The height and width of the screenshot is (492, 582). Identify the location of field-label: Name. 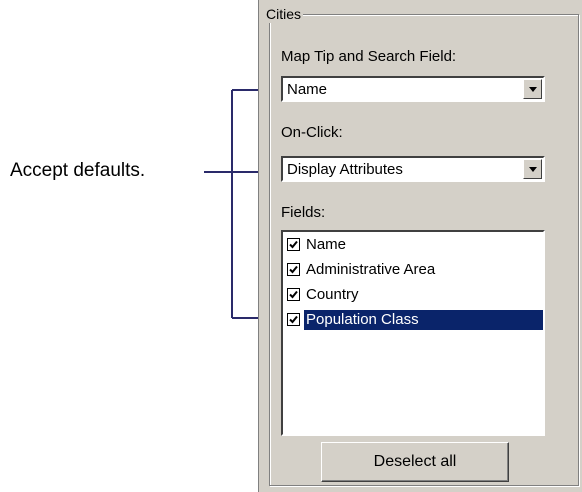
(326, 244).